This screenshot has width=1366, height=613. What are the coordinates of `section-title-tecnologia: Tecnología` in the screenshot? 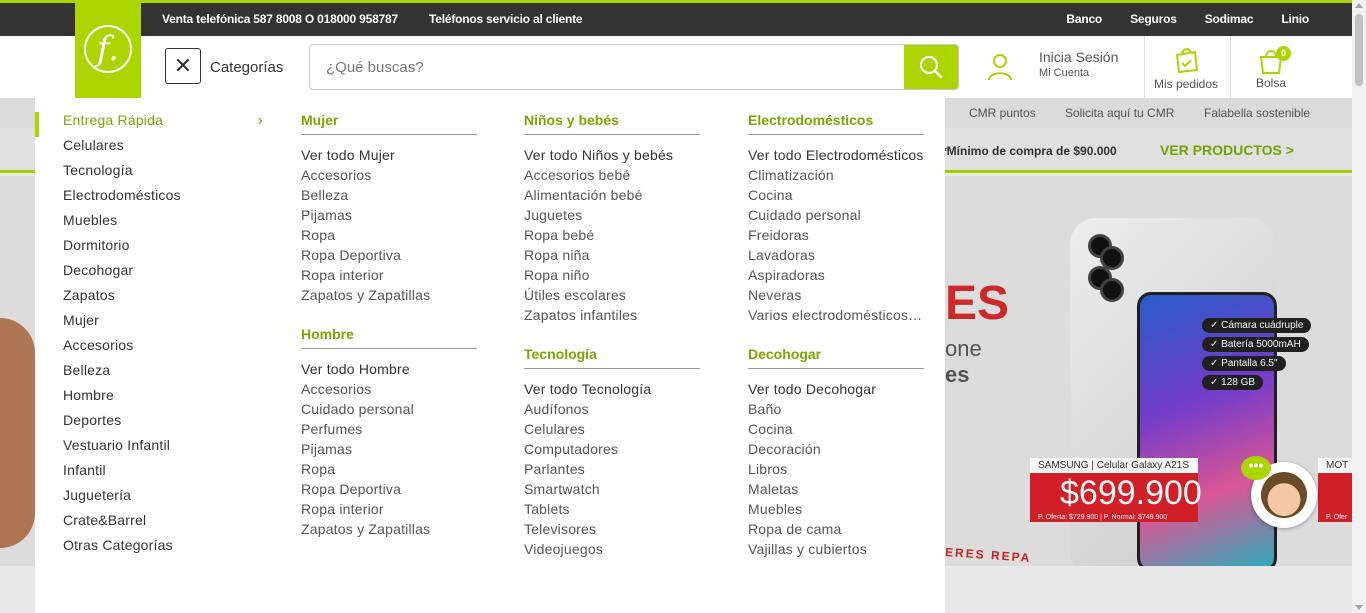 It's located at (612, 357).